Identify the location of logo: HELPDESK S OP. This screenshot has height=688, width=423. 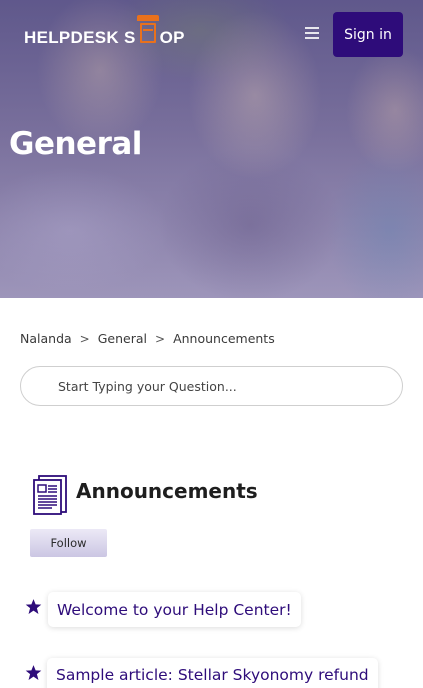
(104, 31).